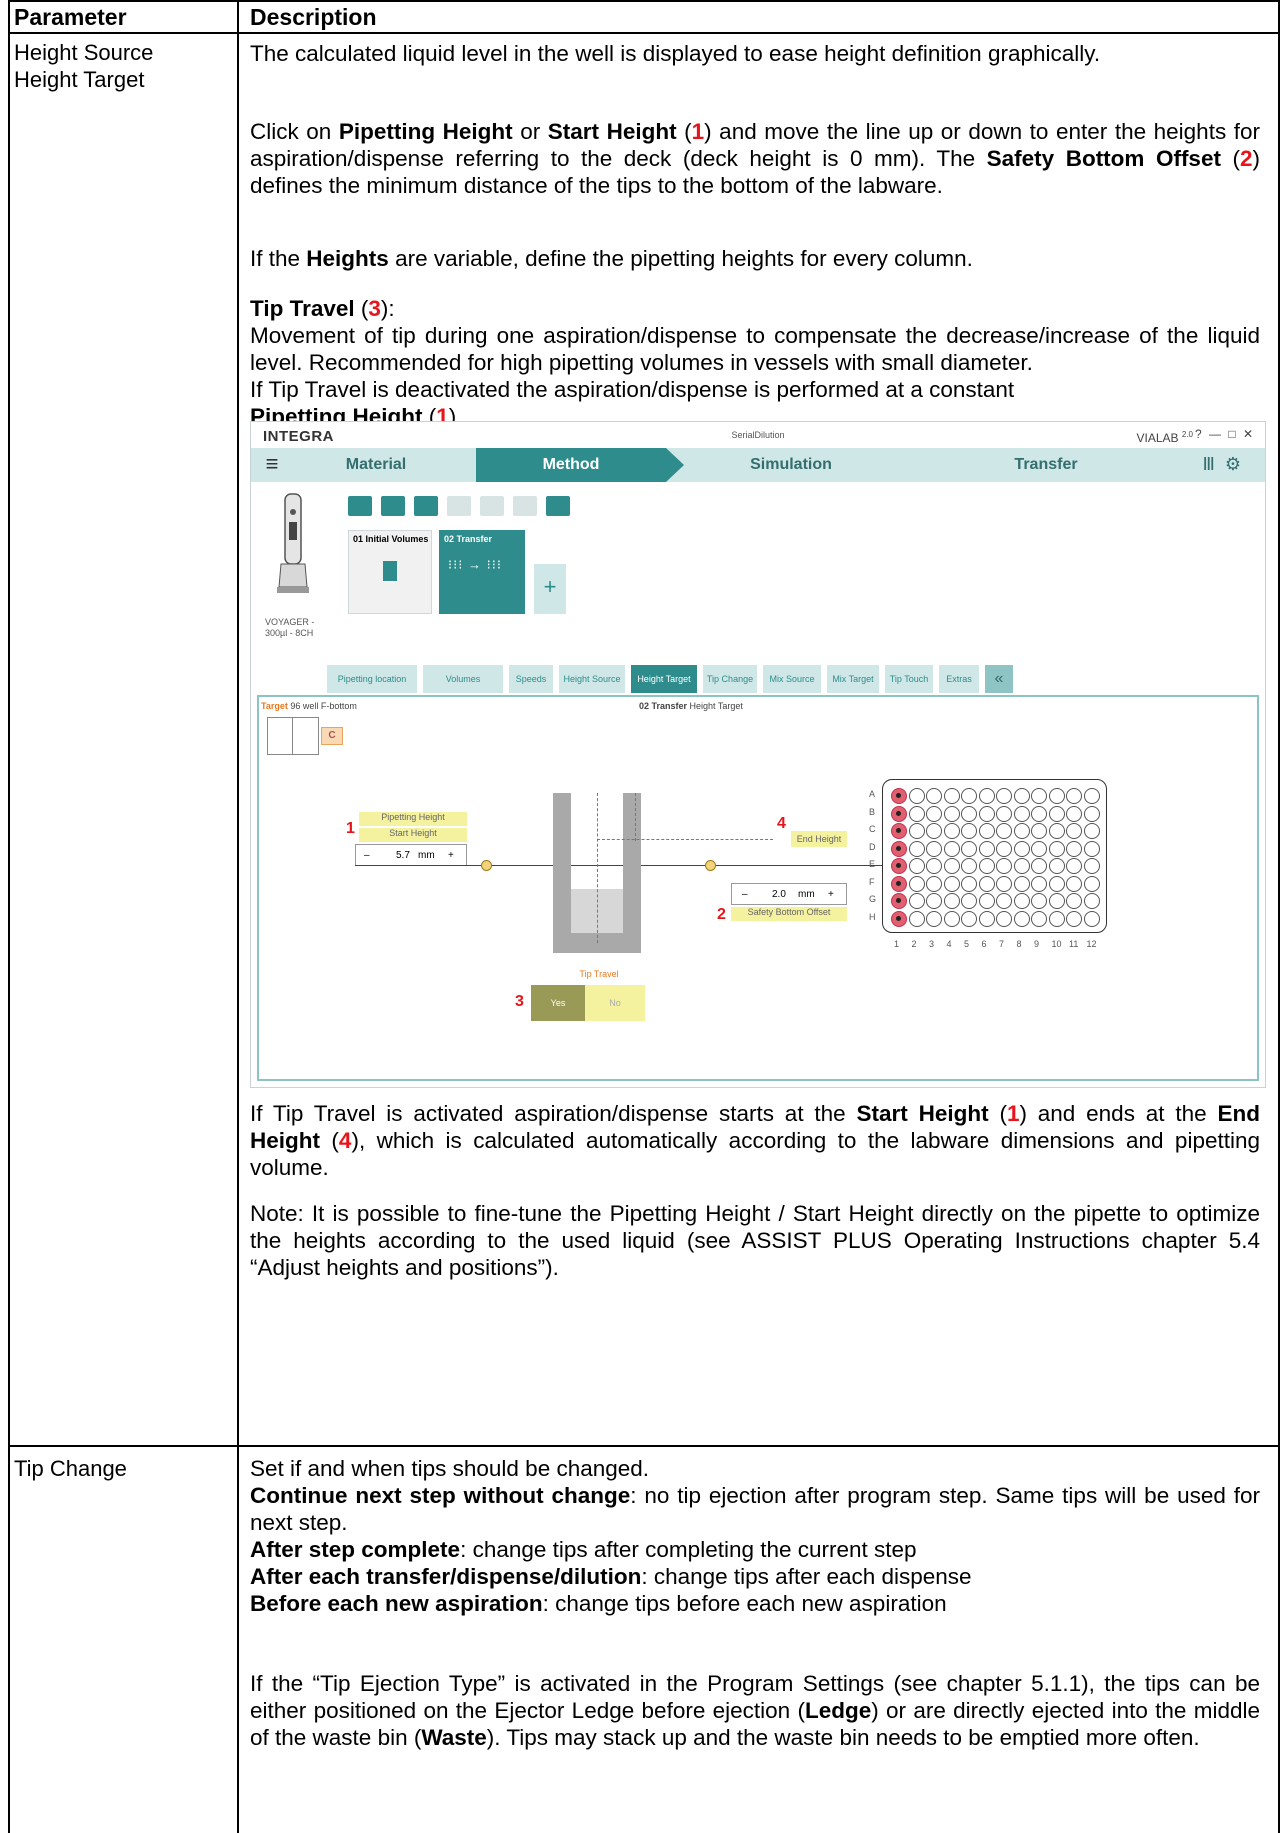  Describe the element at coordinates (1074, 901) in the screenshot. I see `well-G11` at that location.